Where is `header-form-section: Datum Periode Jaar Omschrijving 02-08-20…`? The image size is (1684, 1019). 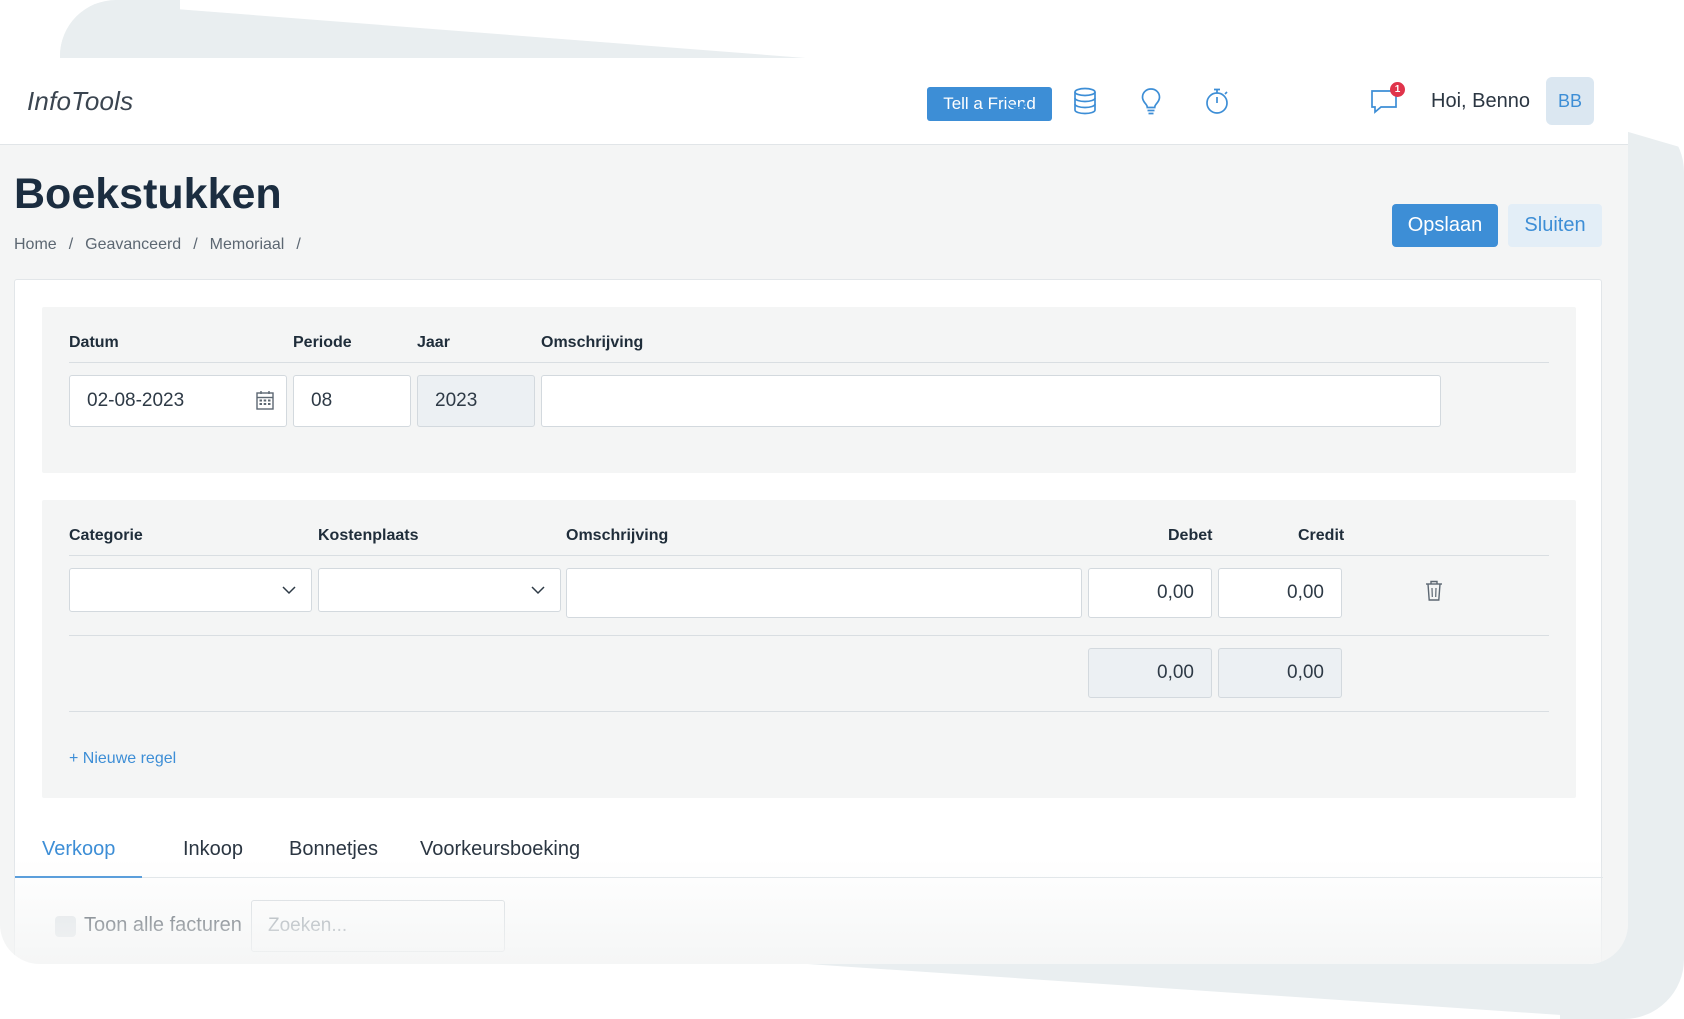
header-form-section: Datum Periode Jaar Omschrijving 02-08-20… is located at coordinates (809, 390).